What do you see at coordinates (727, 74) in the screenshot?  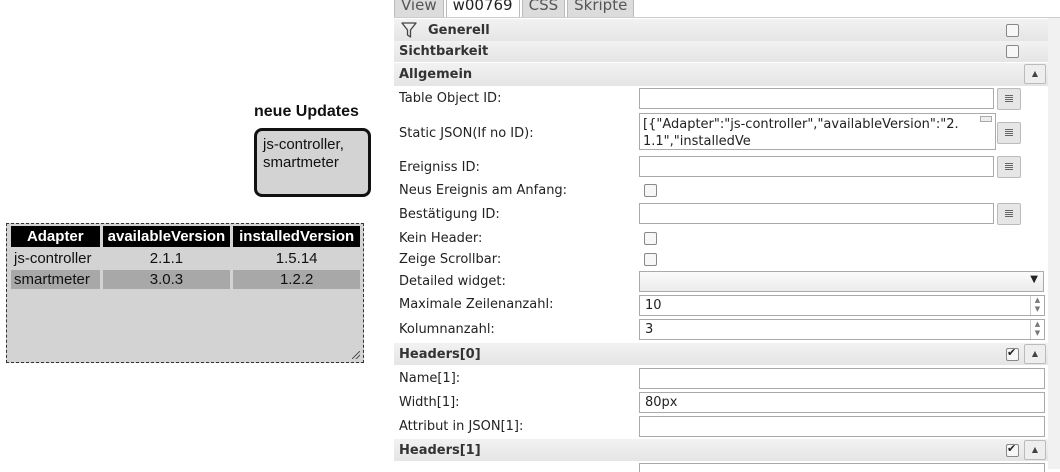 I see `section-allgemein: Allgemein ▲` at bounding box center [727, 74].